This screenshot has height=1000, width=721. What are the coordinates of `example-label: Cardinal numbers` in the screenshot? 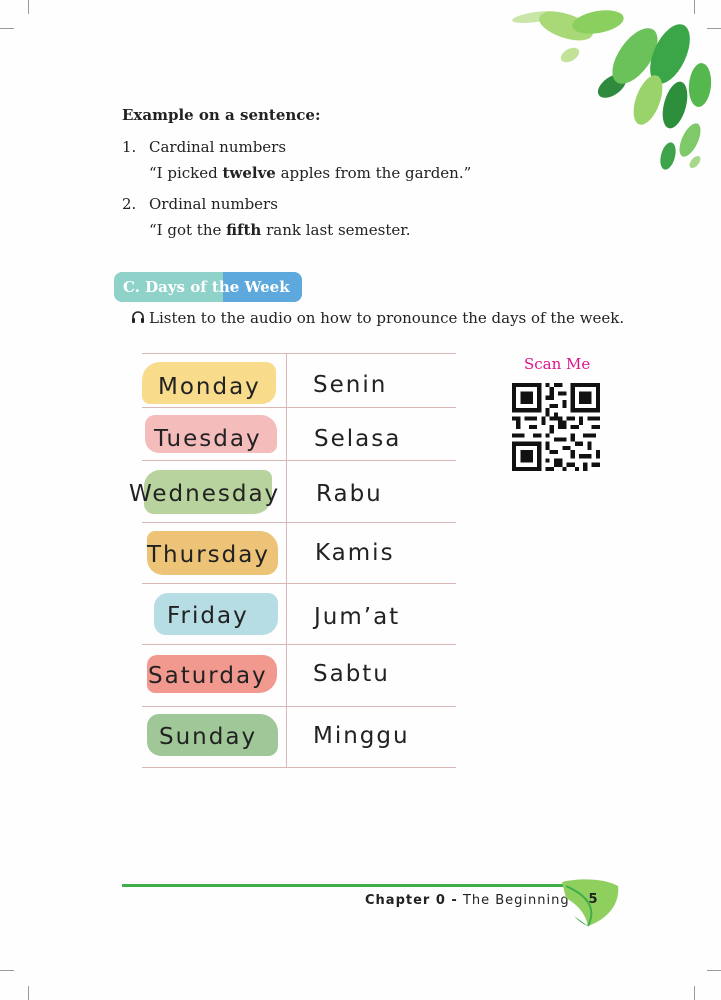 It's located at (218, 147).